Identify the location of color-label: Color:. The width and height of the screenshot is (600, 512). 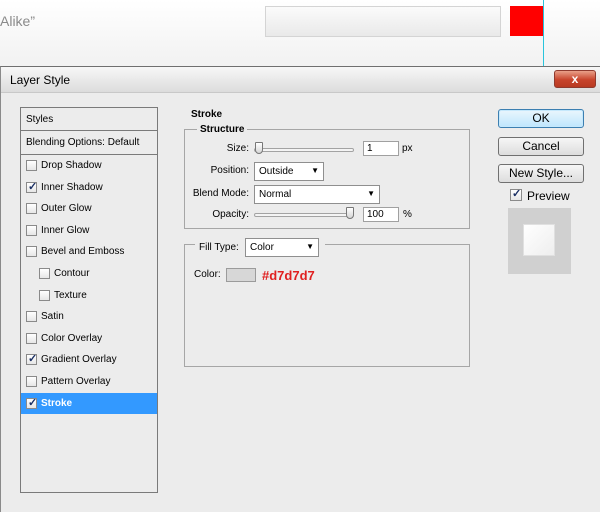
(207, 274).